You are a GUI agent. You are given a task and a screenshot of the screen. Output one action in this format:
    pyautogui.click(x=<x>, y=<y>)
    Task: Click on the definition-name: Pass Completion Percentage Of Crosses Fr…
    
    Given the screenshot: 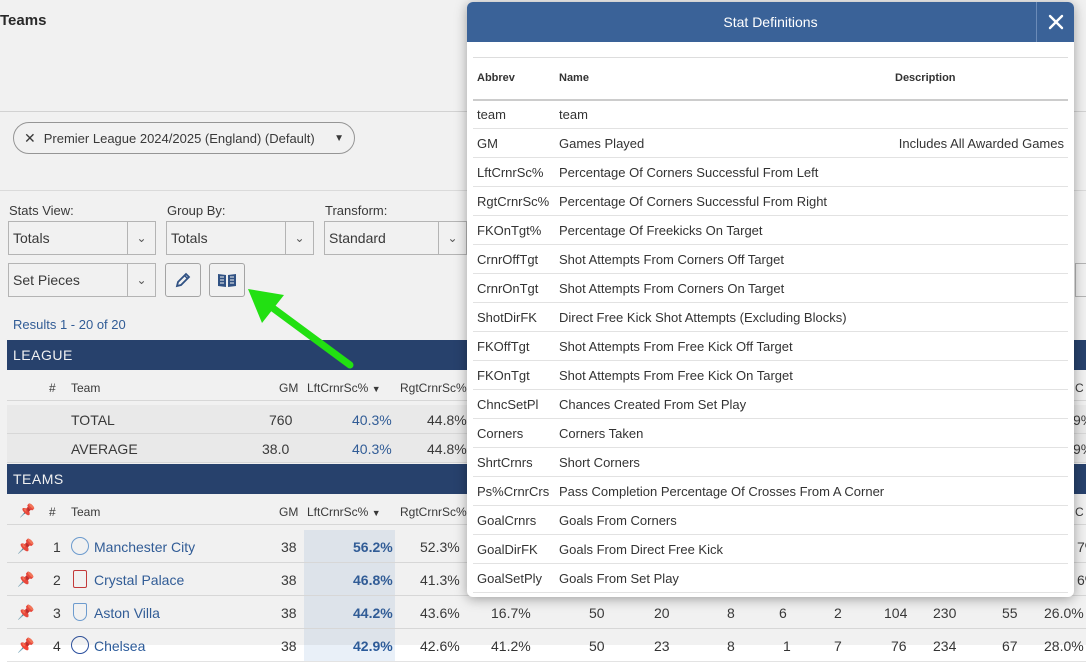 What is the action you would take?
    pyautogui.click(x=723, y=491)
    